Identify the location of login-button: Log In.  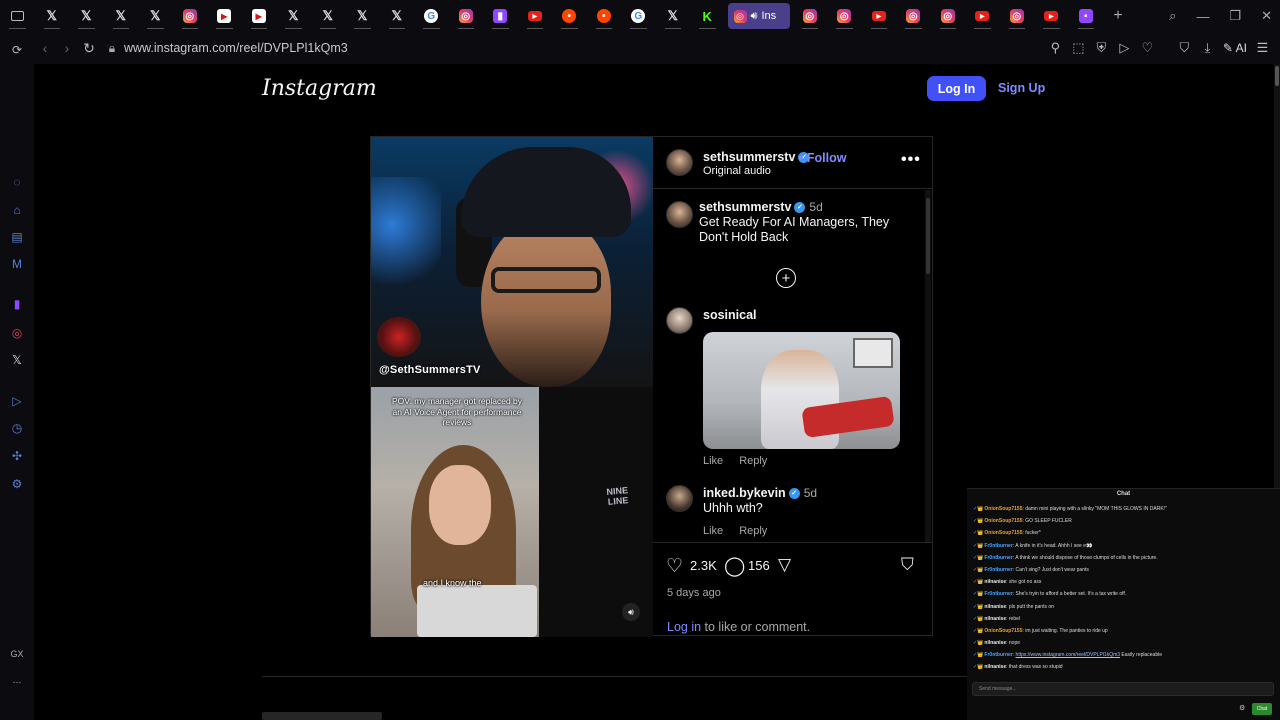
(956, 88).